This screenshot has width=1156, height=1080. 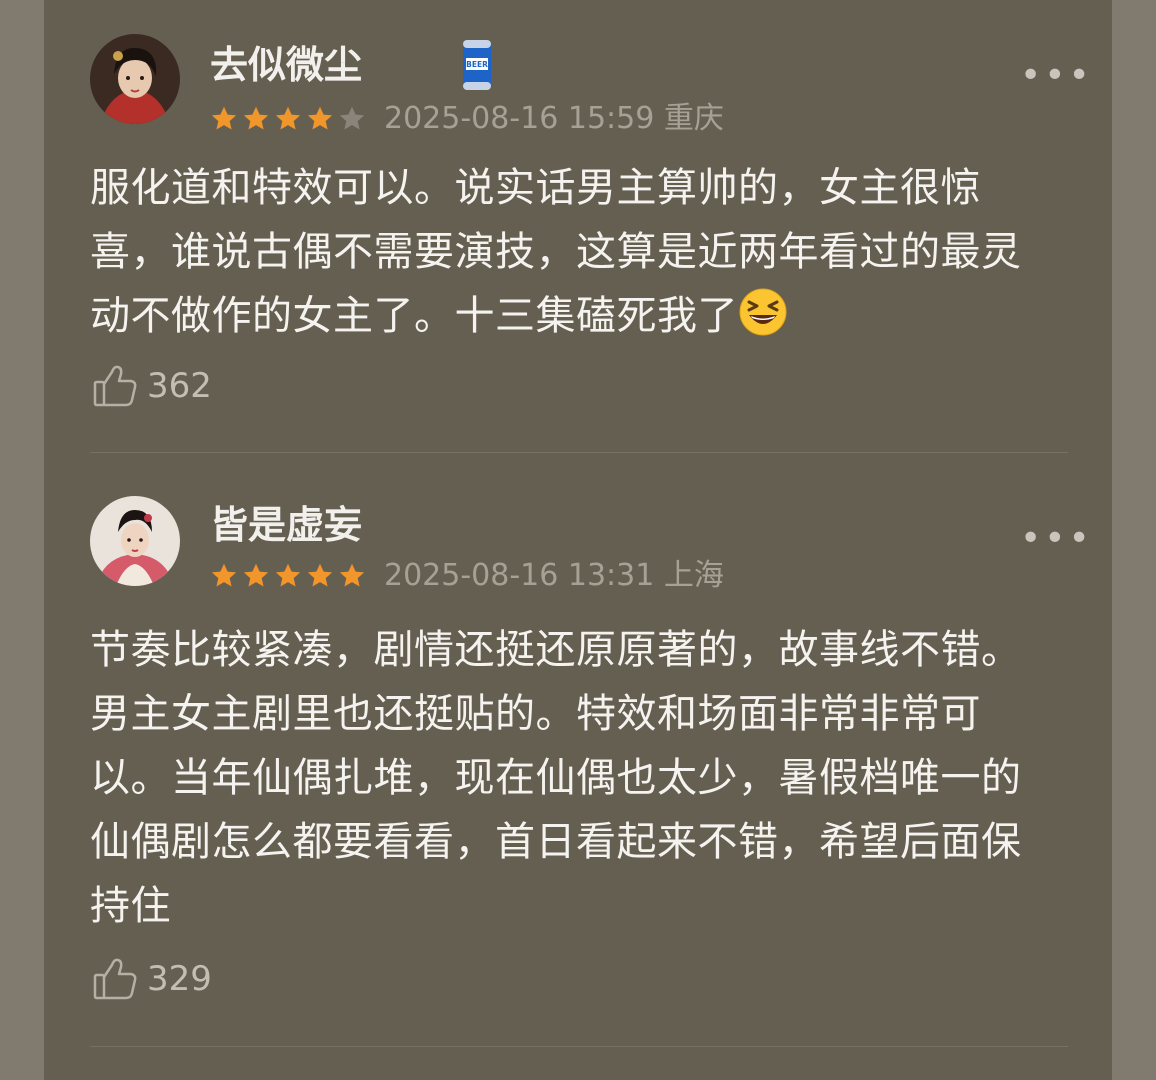 What do you see at coordinates (286, 525) in the screenshot?
I see `username: 皆是虚妄` at bounding box center [286, 525].